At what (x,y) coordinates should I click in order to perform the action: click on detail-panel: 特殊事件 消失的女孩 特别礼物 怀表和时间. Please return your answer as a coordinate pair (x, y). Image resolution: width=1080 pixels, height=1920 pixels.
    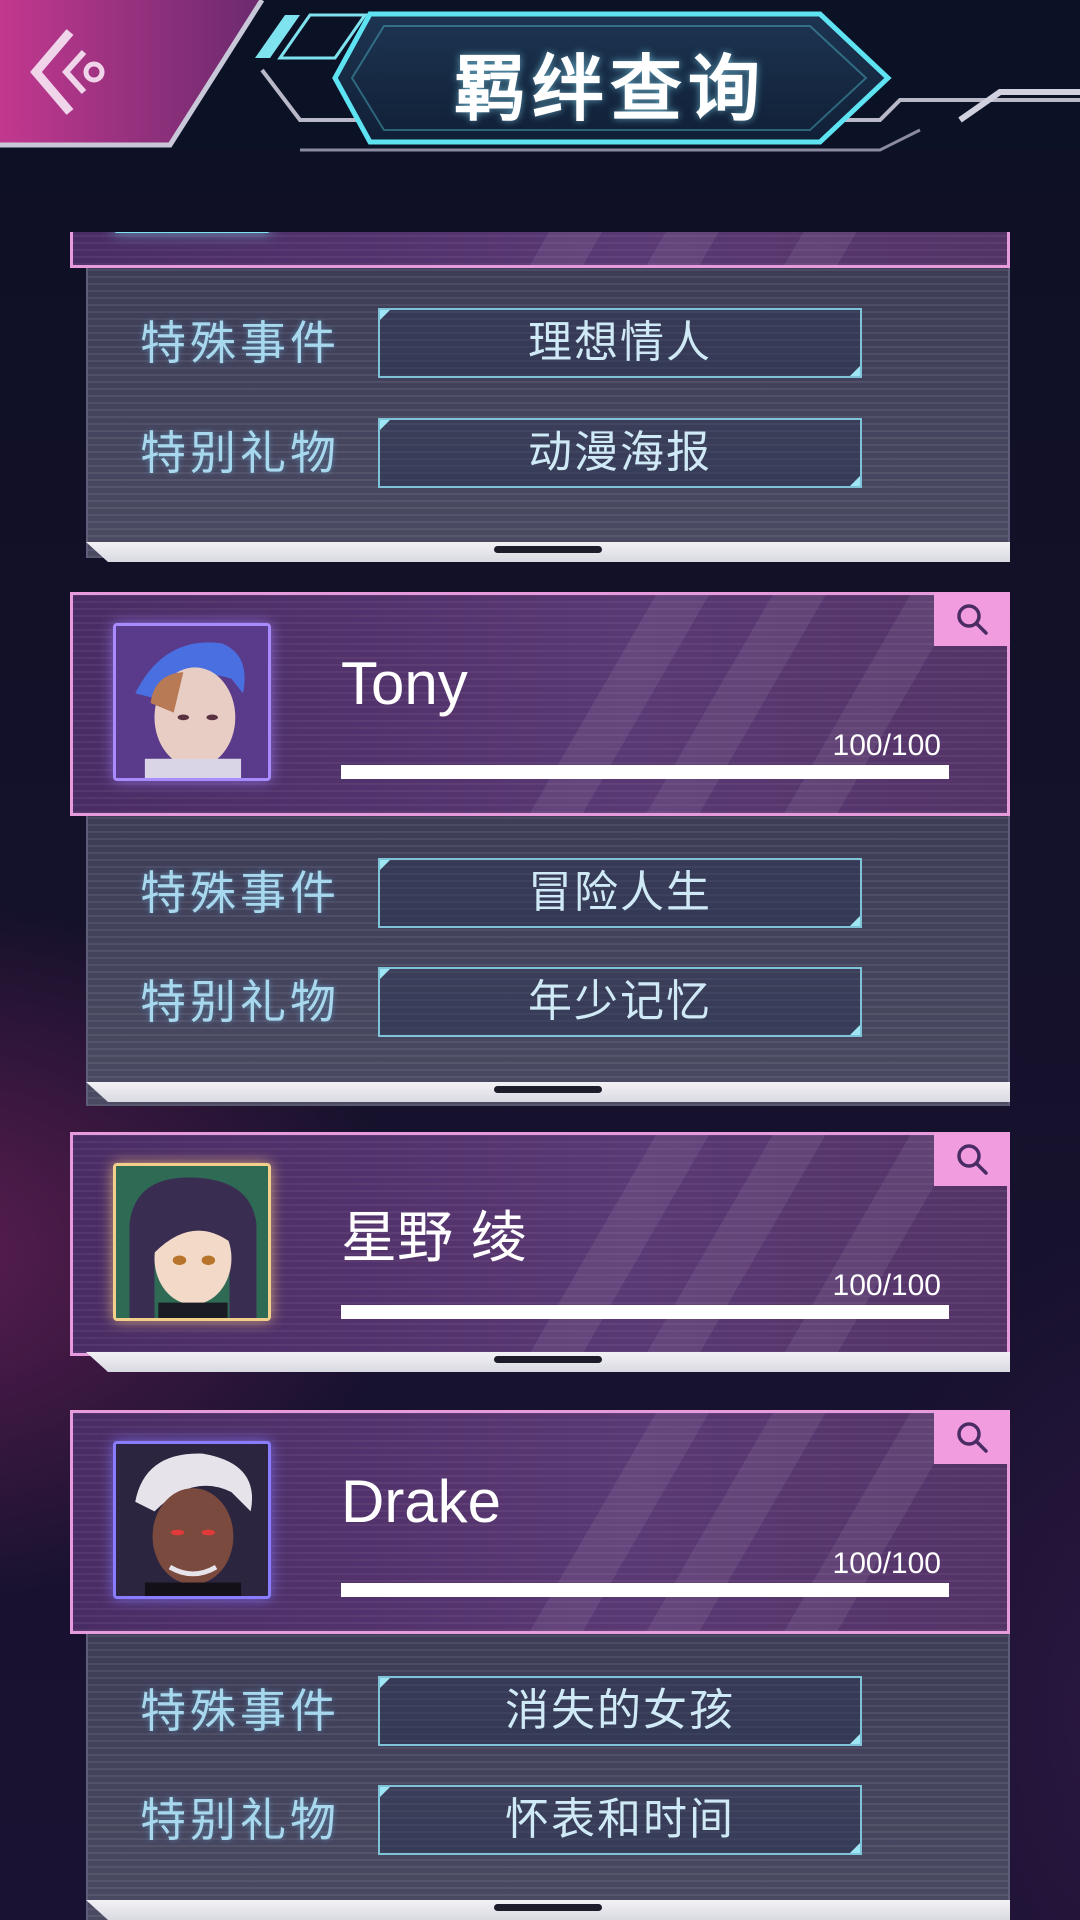
    Looking at the image, I should click on (548, 1777).